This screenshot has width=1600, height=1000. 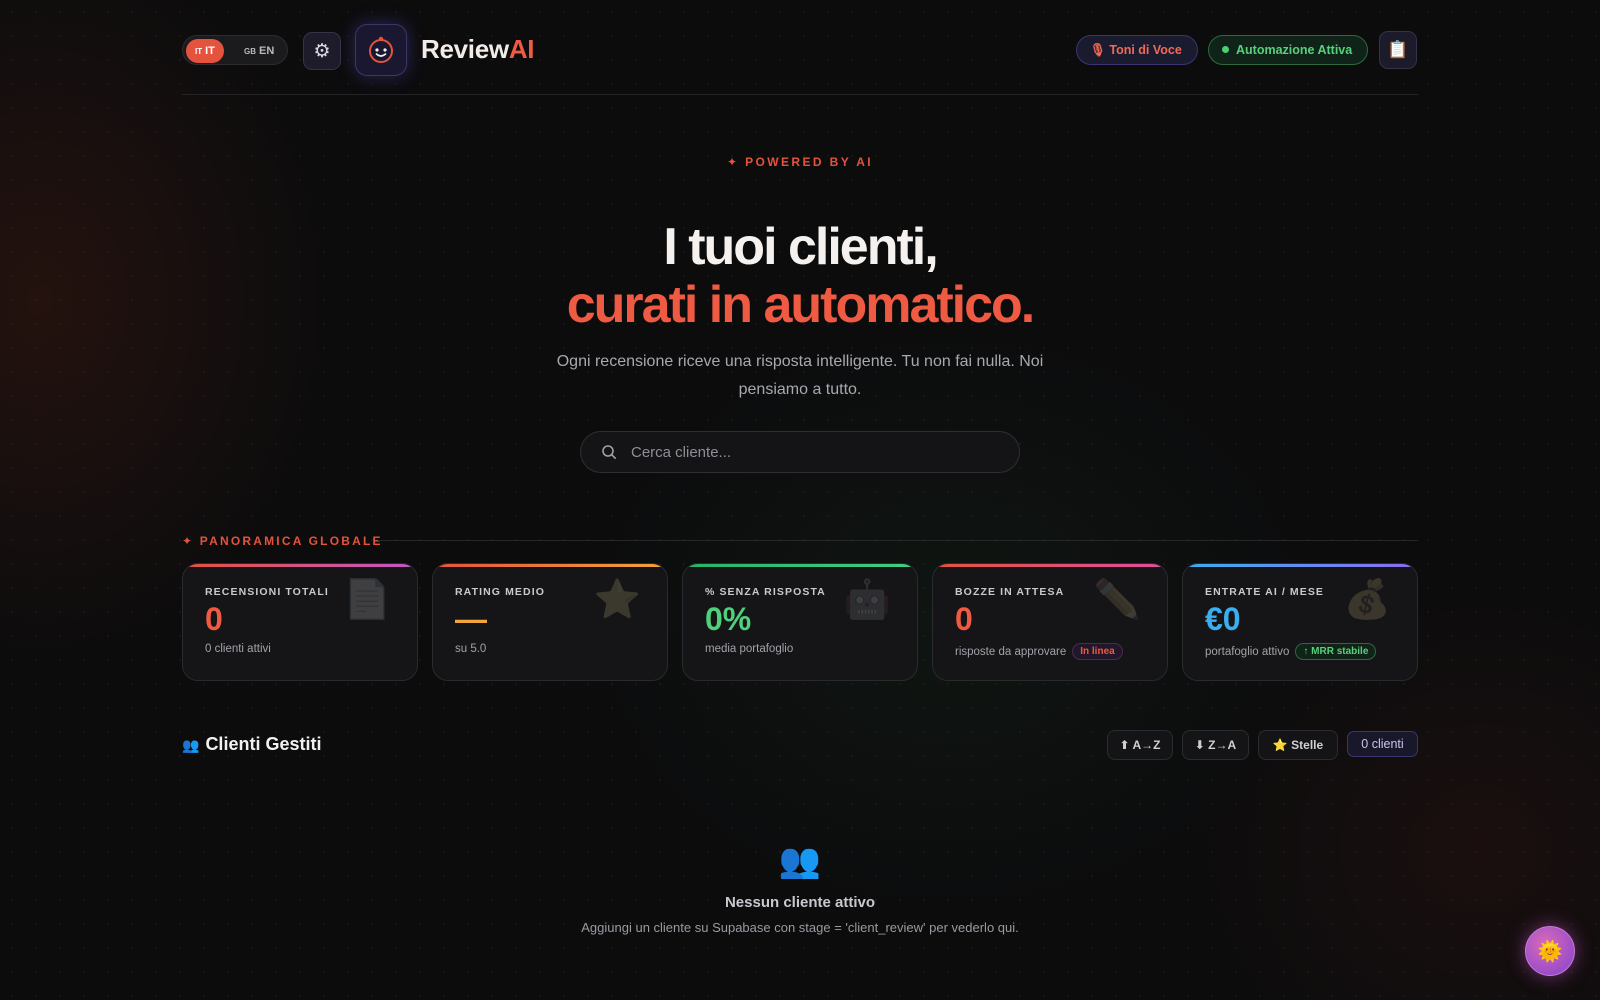 What do you see at coordinates (238, 649) in the screenshot?
I see `stat-note: 0 clienti attivi` at bounding box center [238, 649].